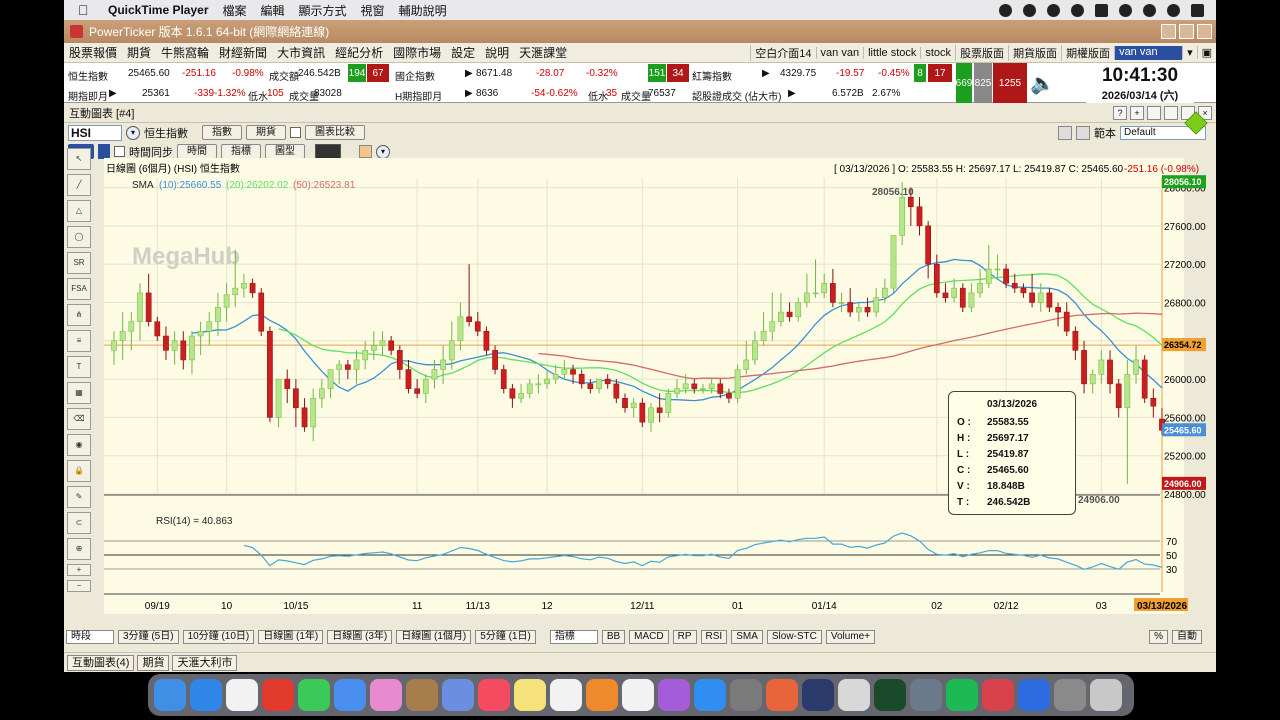 The height and width of the screenshot is (720, 1280). Describe the element at coordinates (350, 695) in the screenshot. I see `mail-icon` at that location.